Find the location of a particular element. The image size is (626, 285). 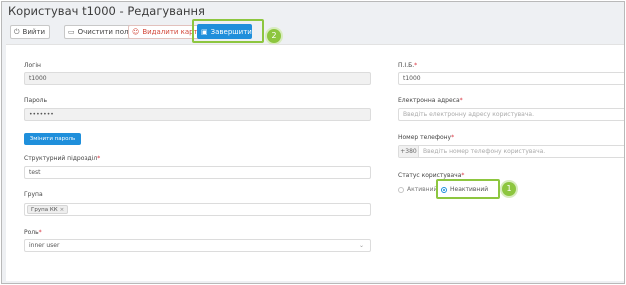

full-name-field: t1000 is located at coordinates (511, 78).